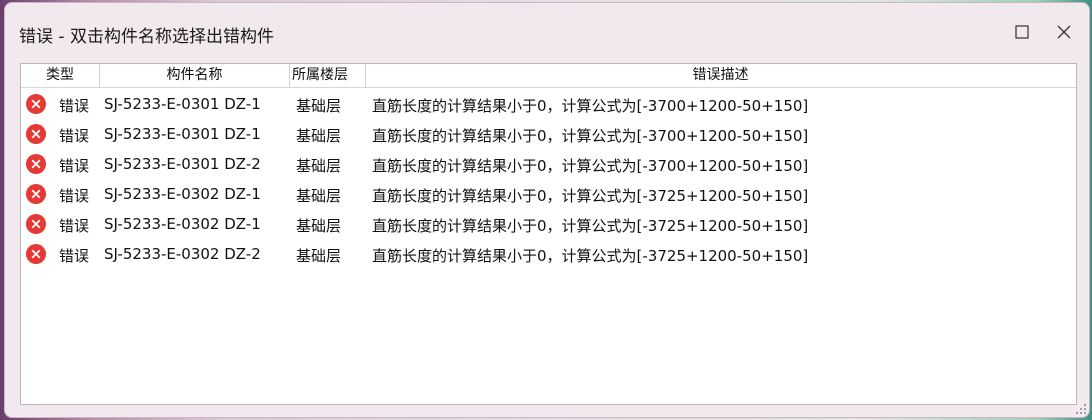  Describe the element at coordinates (1081, 409) in the screenshot. I see `resize-grip-icon` at that location.